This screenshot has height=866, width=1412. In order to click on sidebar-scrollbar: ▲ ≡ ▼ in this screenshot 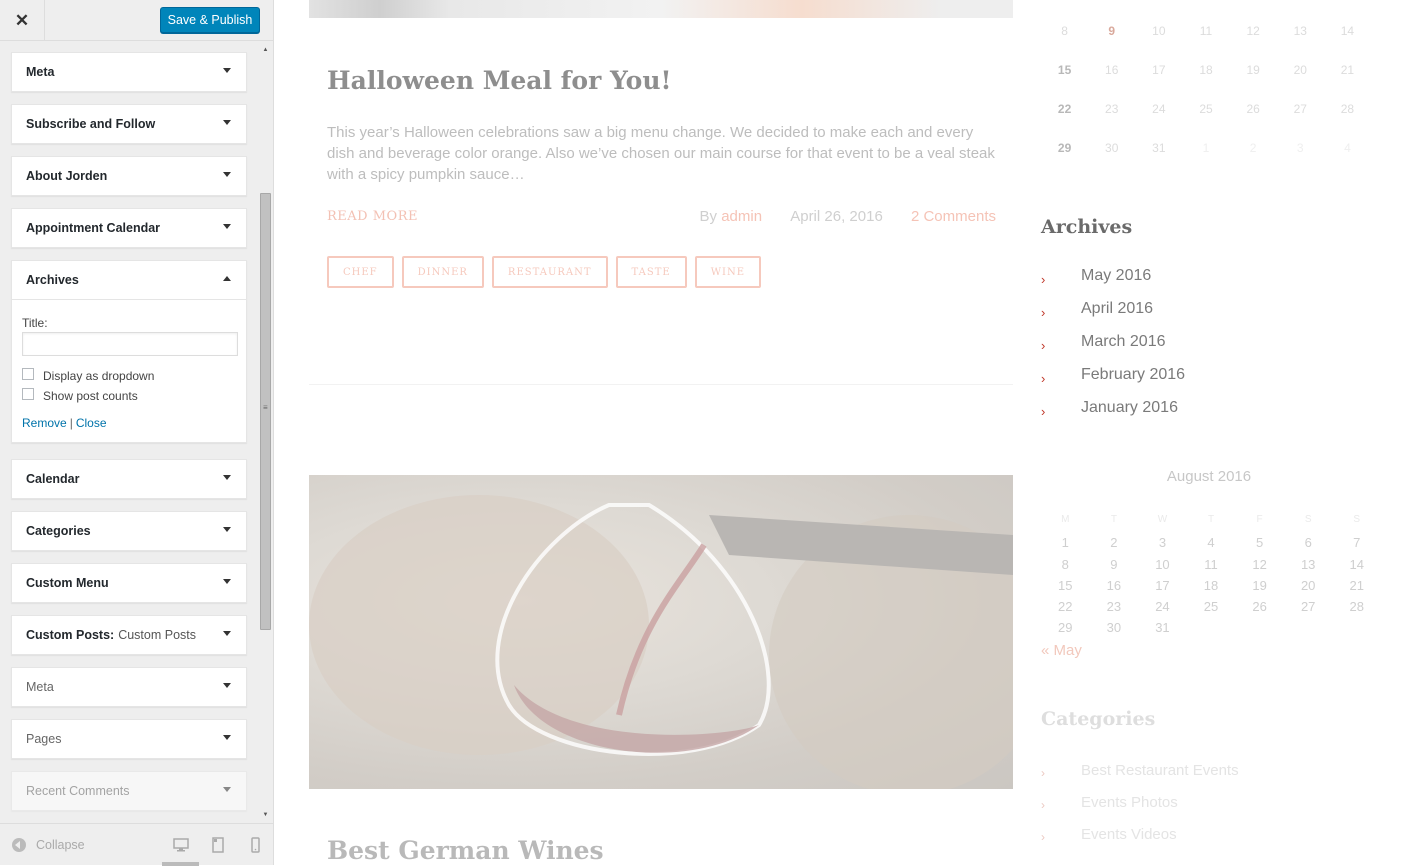, I will do `click(265, 432)`.